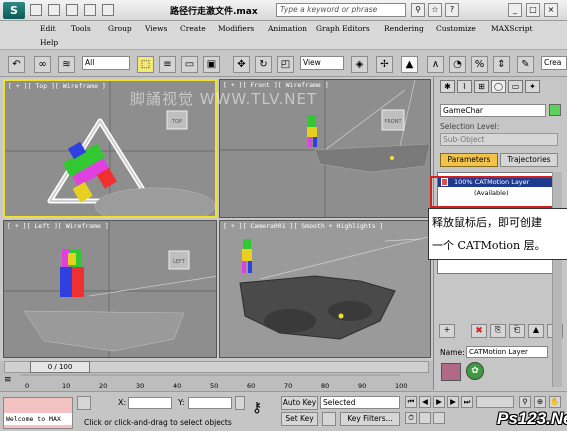 This screenshot has width=567, height=431. I want to click on binoculars-icon: ⚲, so click(418, 10).